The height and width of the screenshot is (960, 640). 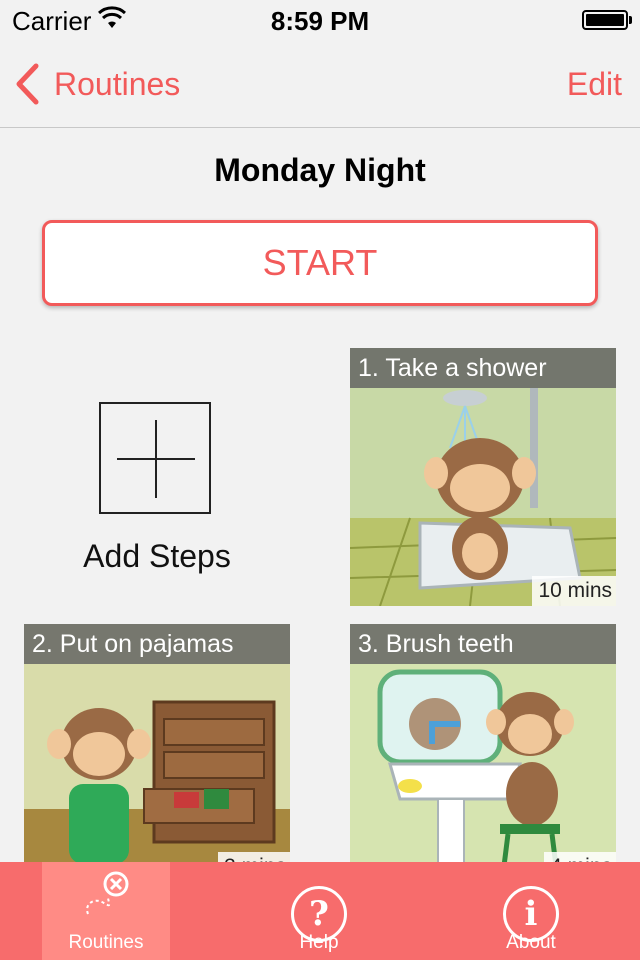 What do you see at coordinates (320, 170) in the screenshot?
I see `routine-title: Monday Night` at bounding box center [320, 170].